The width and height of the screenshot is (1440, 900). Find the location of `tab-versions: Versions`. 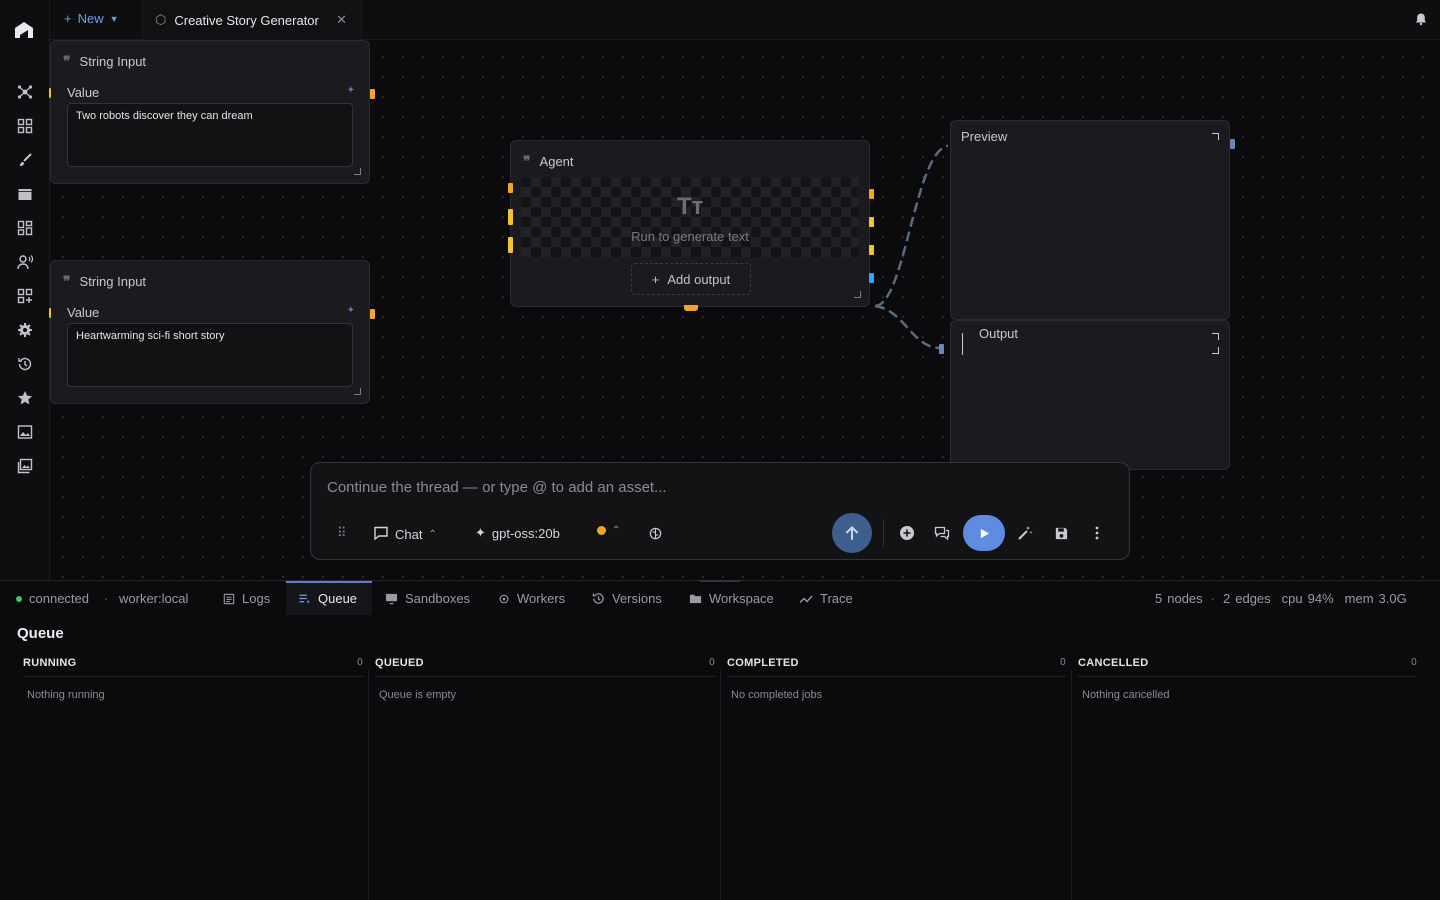

tab-versions: Versions is located at coordinates (627, 598).